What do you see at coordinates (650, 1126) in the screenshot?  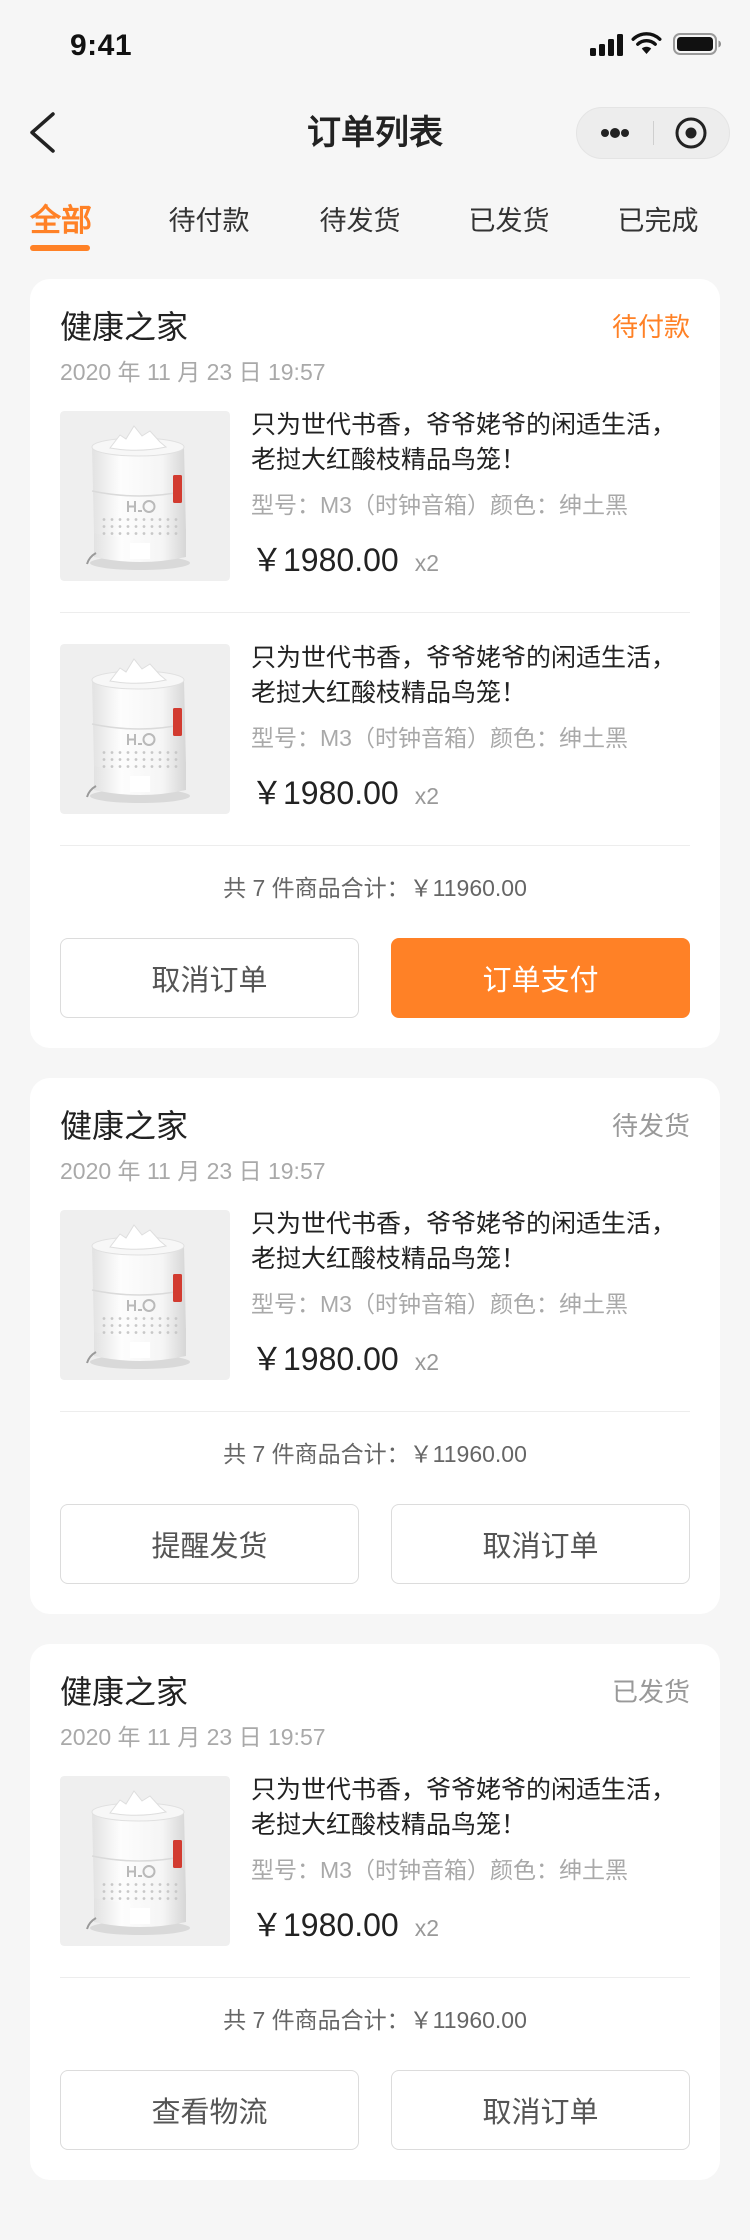 I see `order-status: 待发货` at bounding box center [650, 1126].